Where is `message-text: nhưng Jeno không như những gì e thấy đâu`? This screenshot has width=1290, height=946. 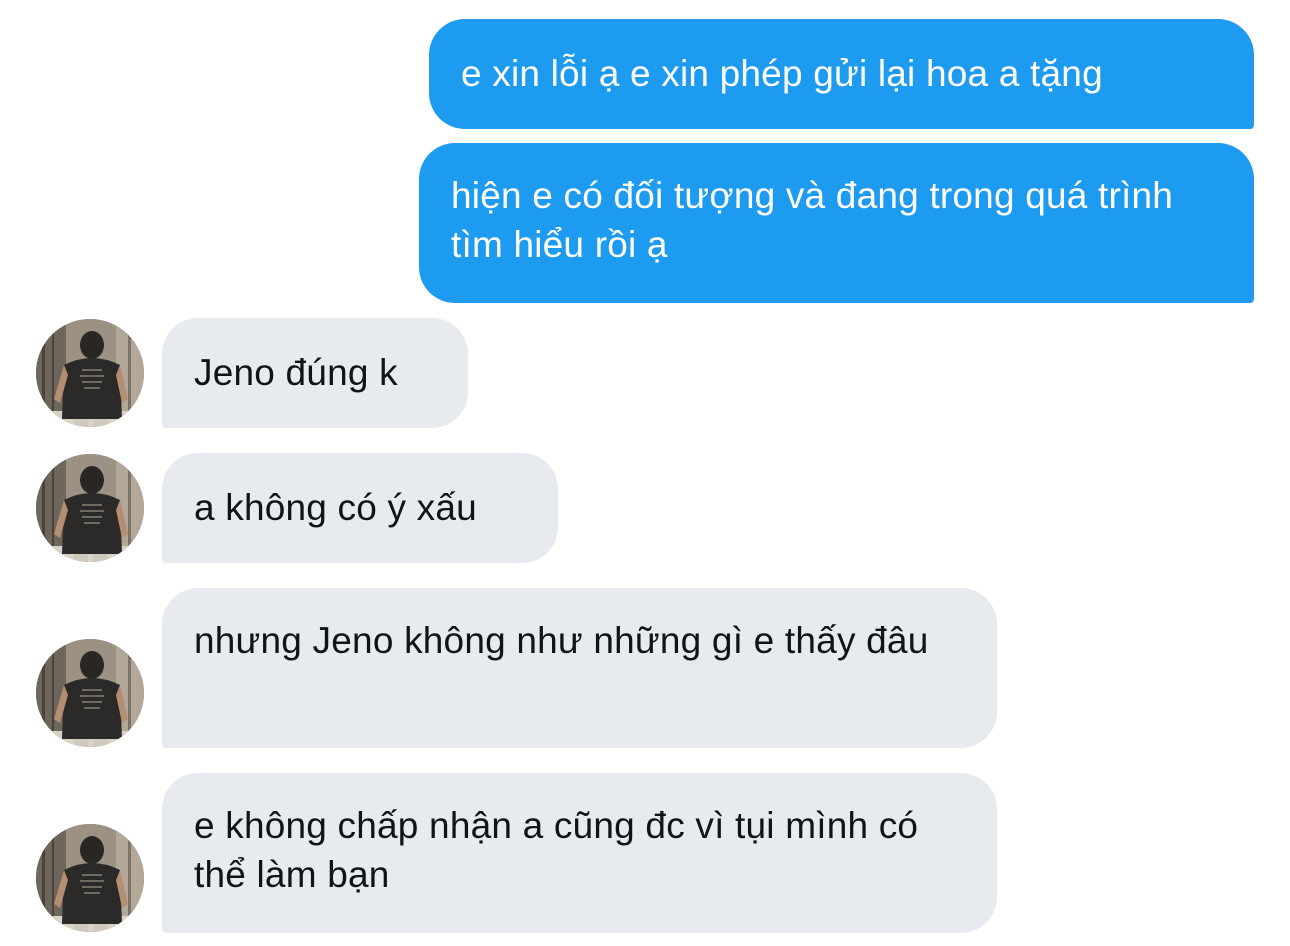 message-text: nhưng Jeno không như những gì e thấy đâu is located at coordinates (561, 640).